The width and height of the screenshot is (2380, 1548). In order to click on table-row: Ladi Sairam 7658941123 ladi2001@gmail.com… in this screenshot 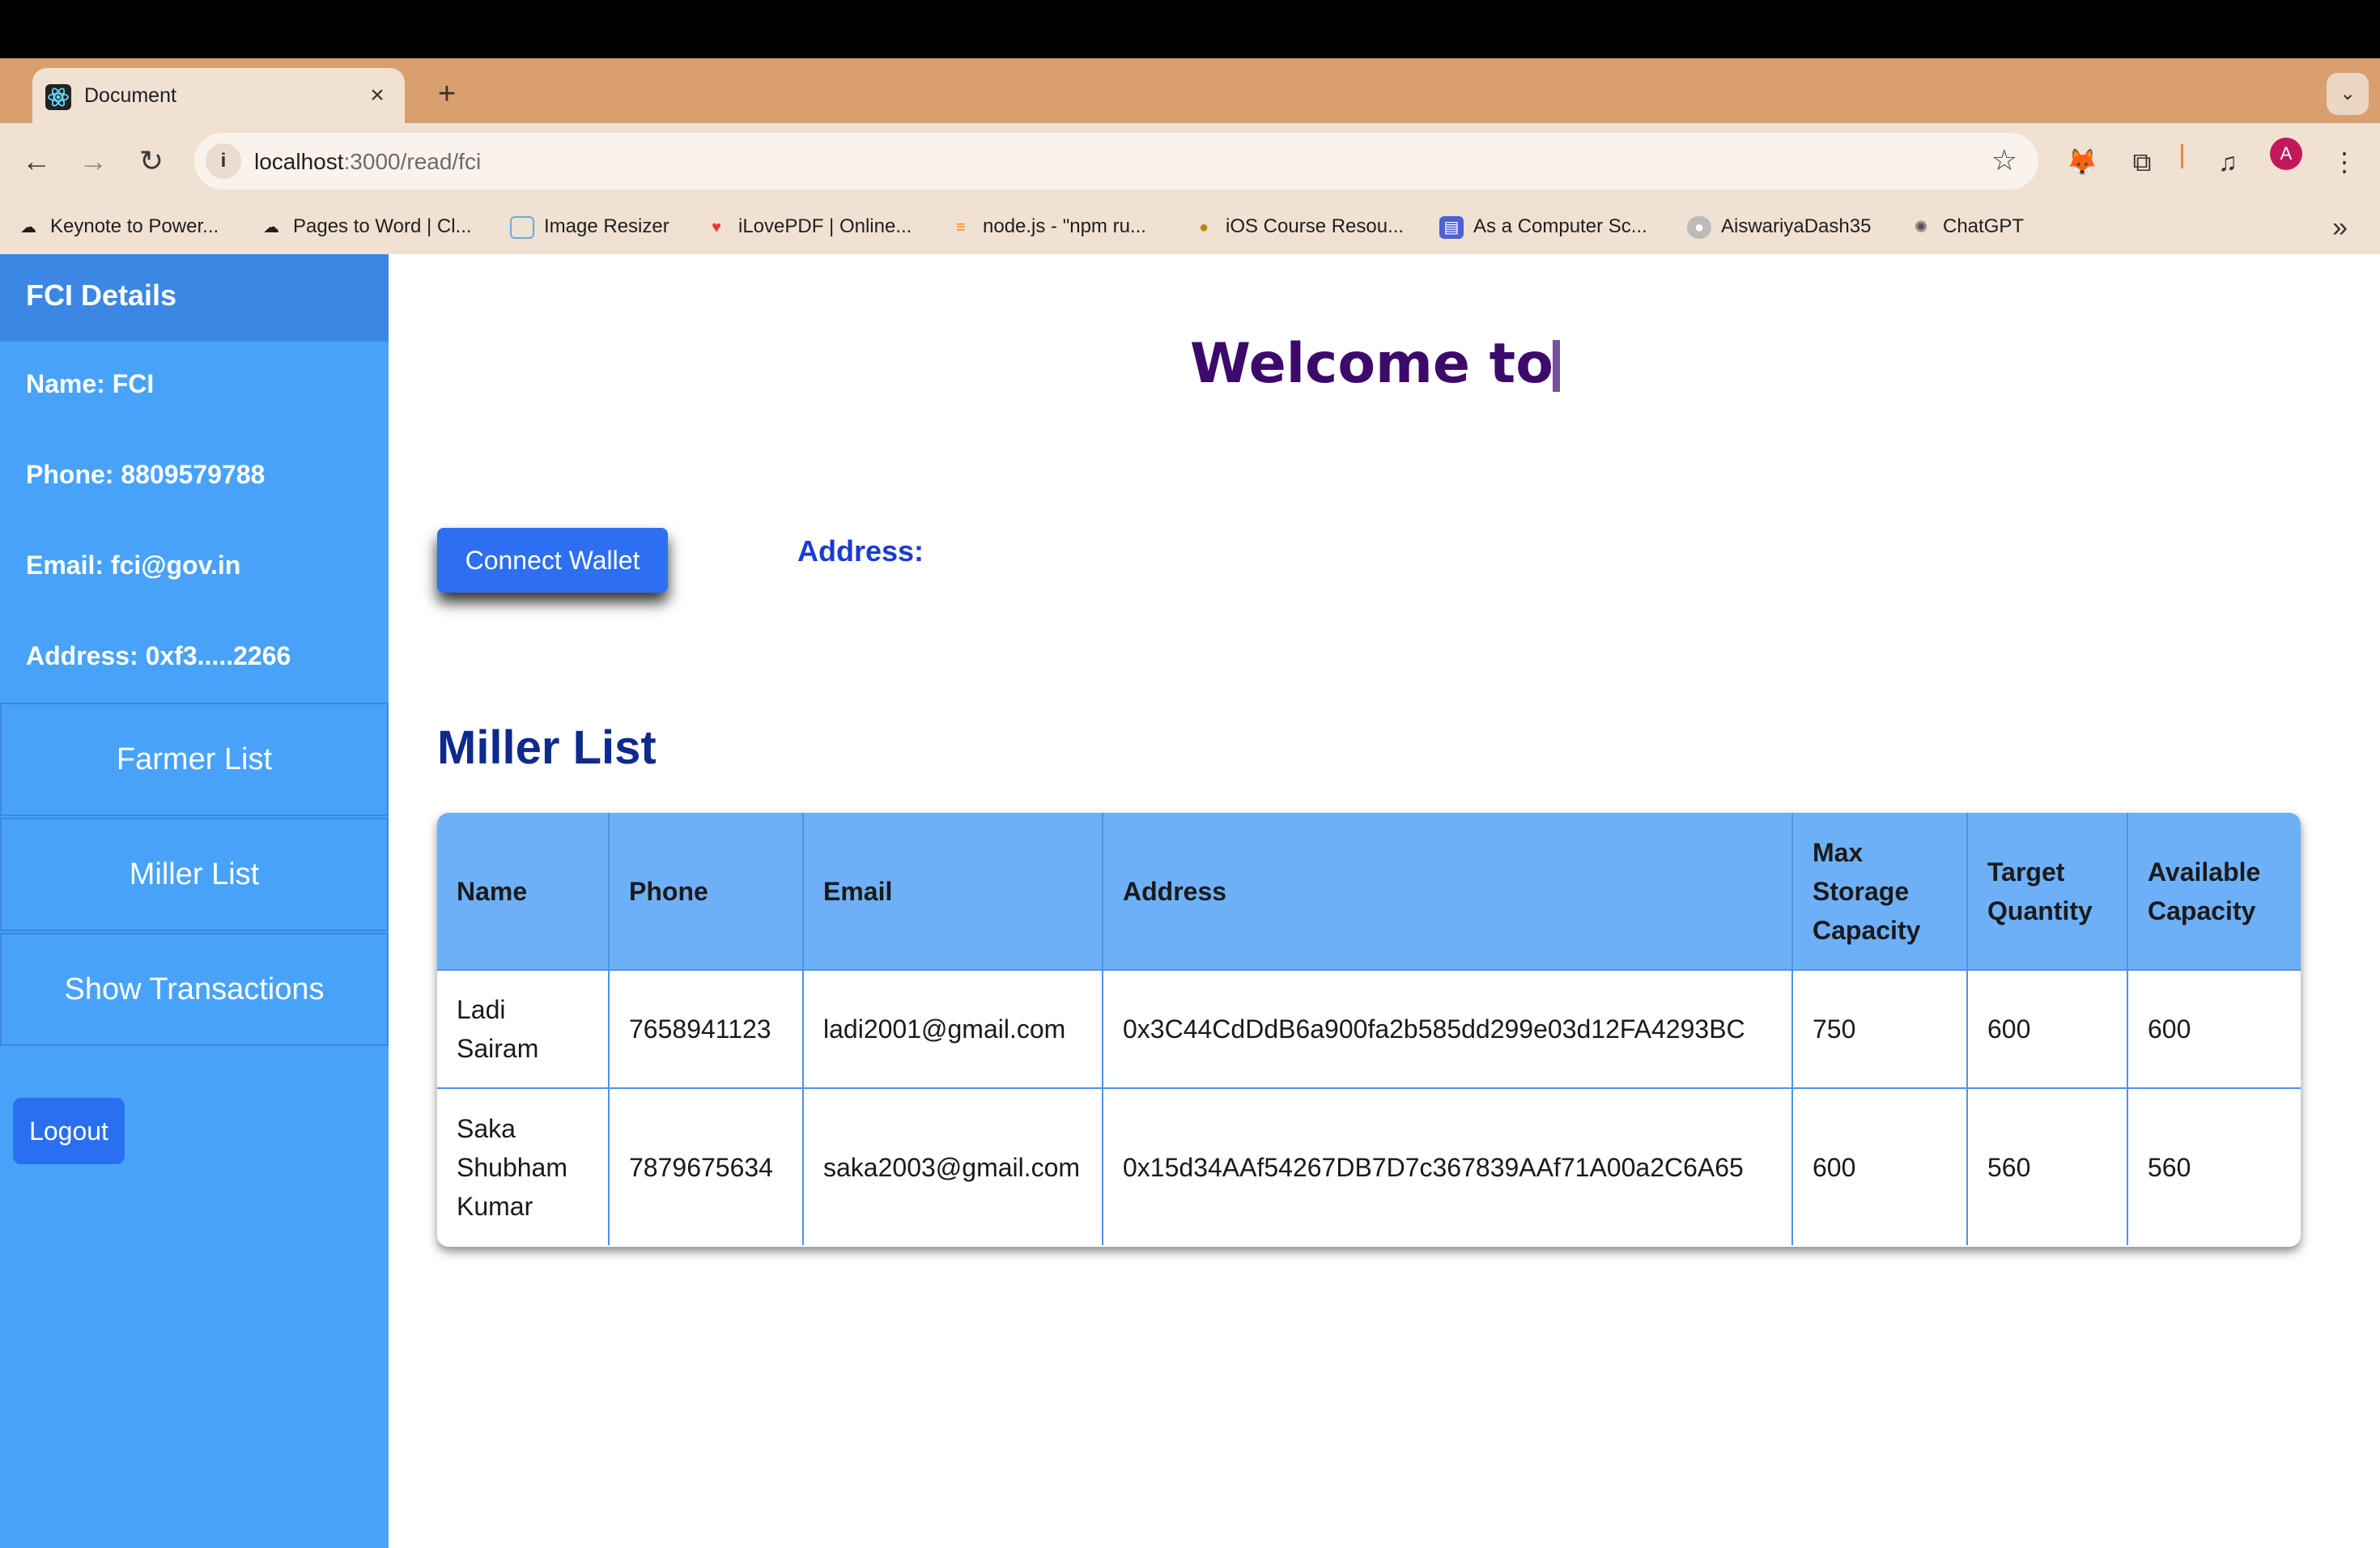, I will do `click(1369, 1029)`.